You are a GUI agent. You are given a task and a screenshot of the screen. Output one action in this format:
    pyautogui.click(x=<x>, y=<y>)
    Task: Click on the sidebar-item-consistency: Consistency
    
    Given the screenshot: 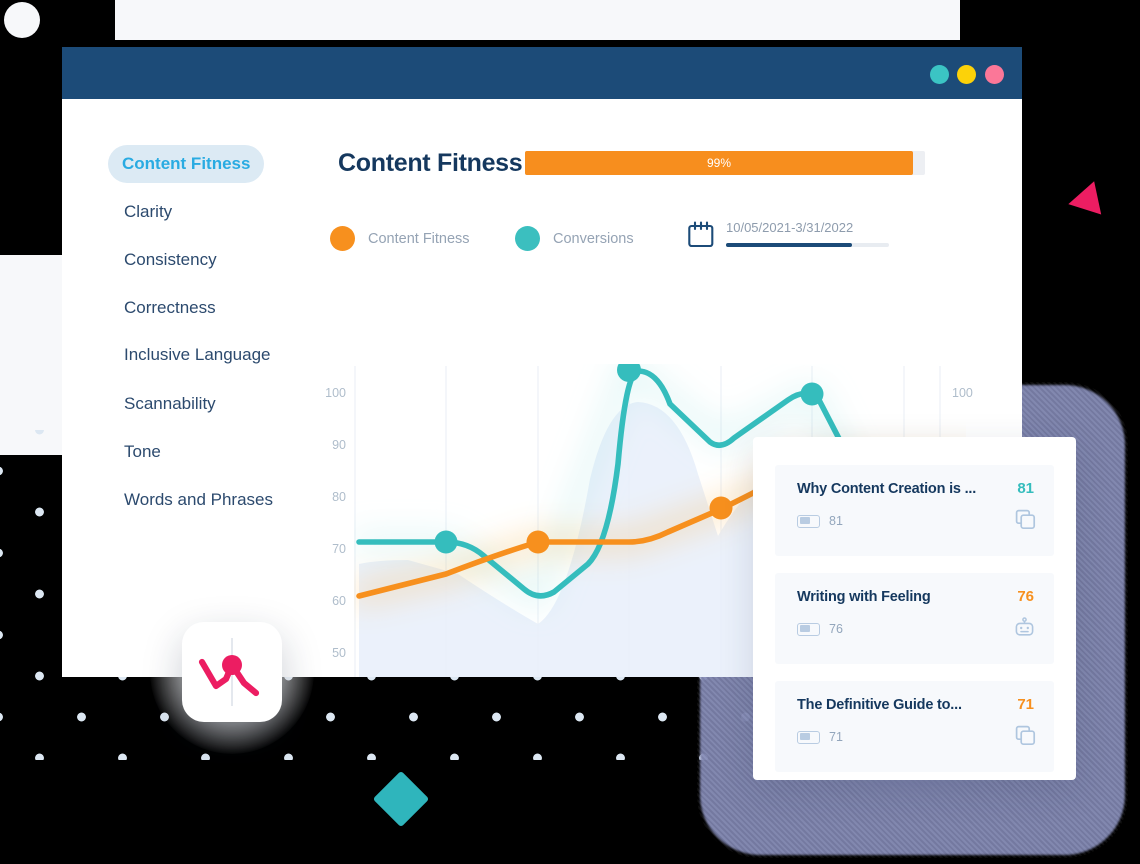 What is the action you would take?
    pyautogui.click(x=170, y=260)
    